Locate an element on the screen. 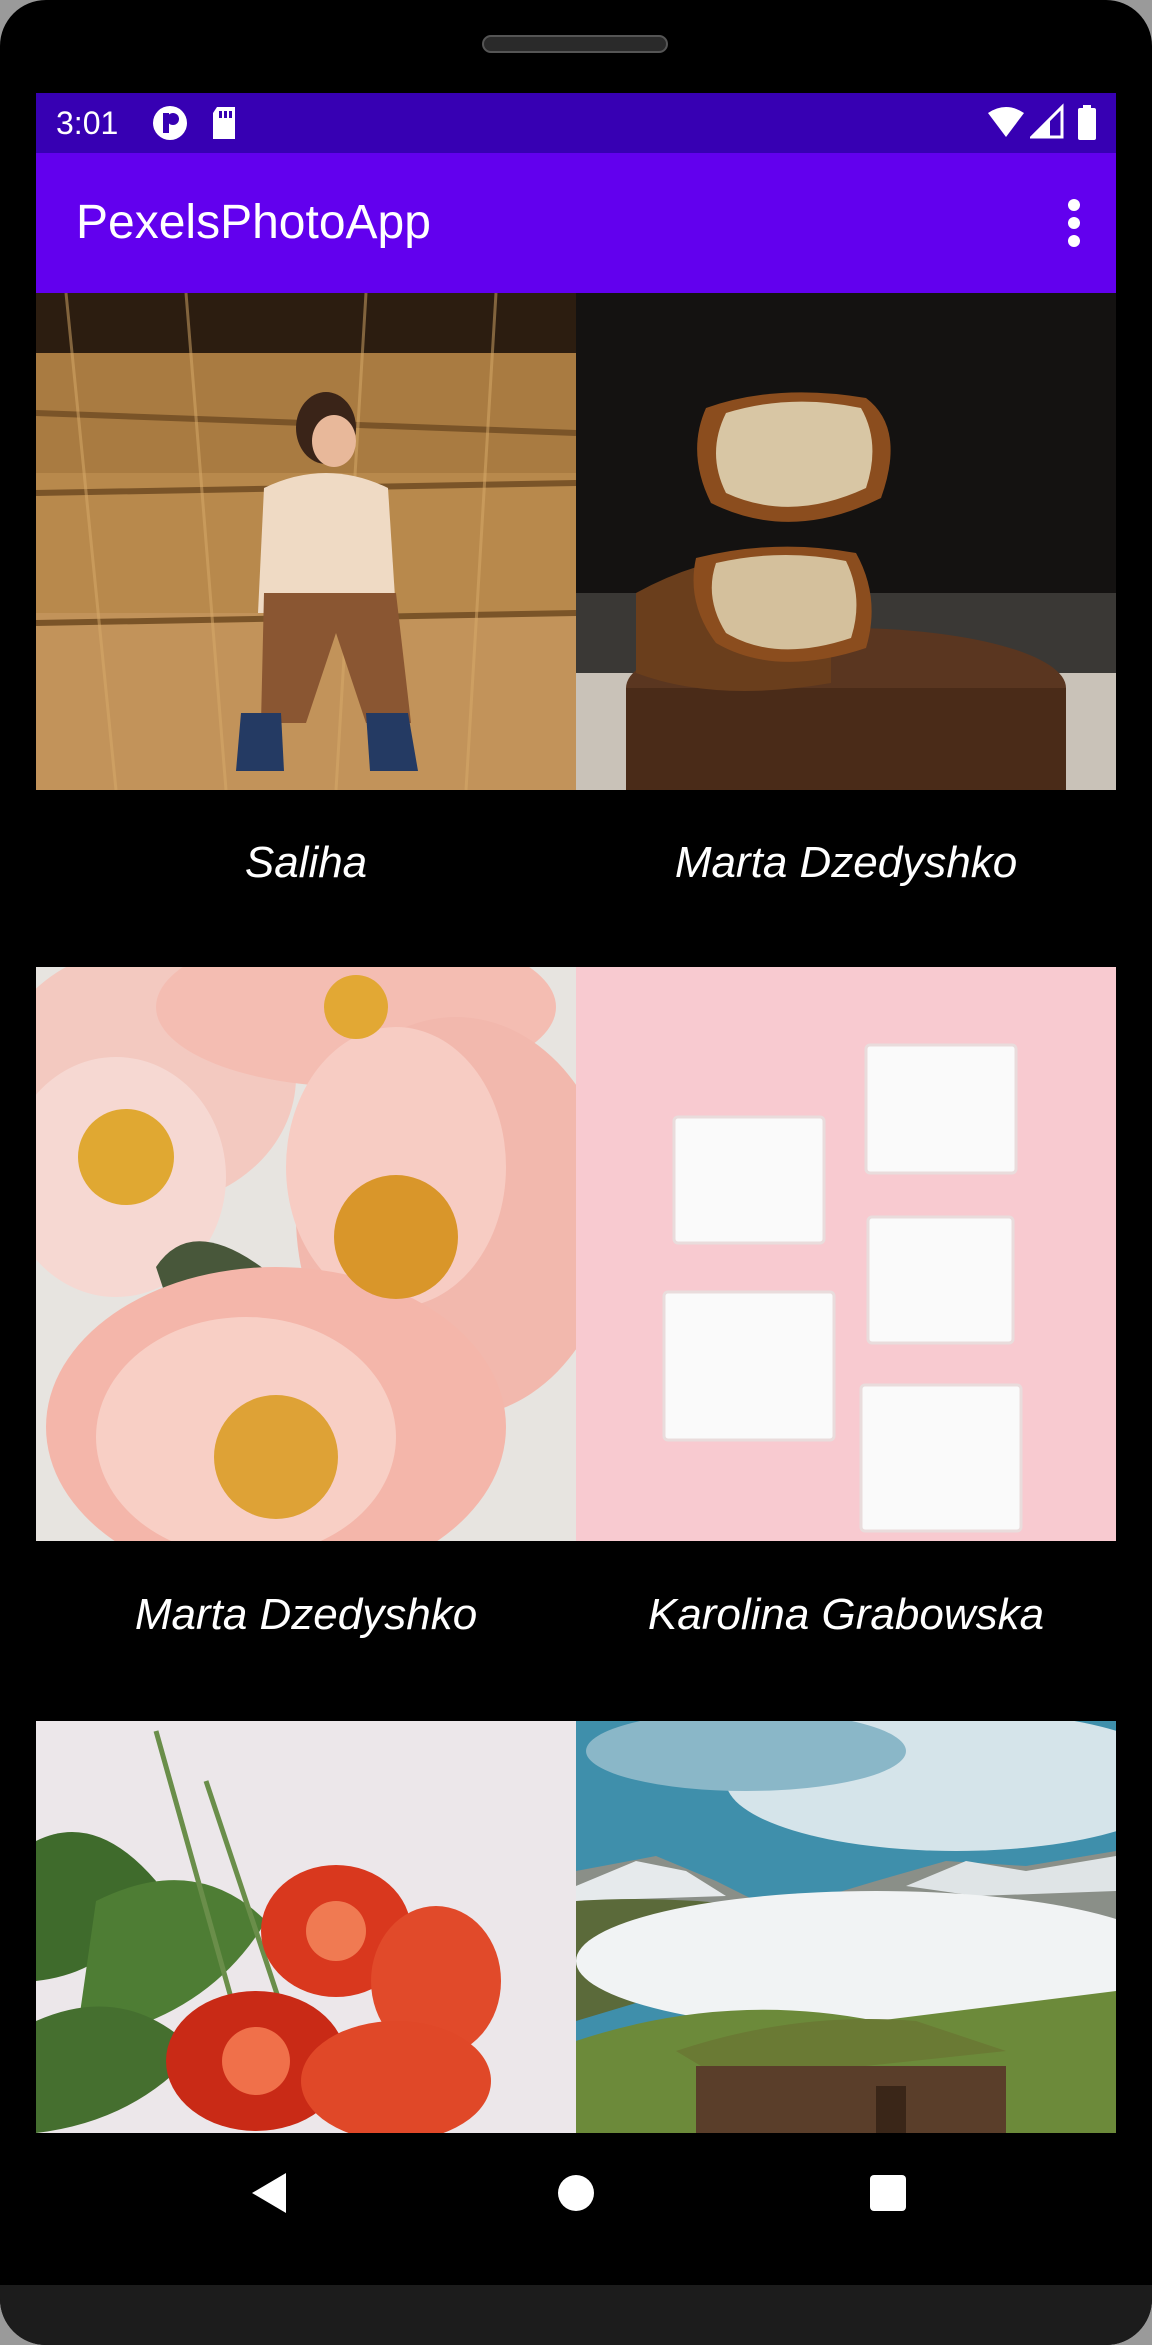  photographer-name: Karolina Grabowska is located at coordinates (846, 1614).